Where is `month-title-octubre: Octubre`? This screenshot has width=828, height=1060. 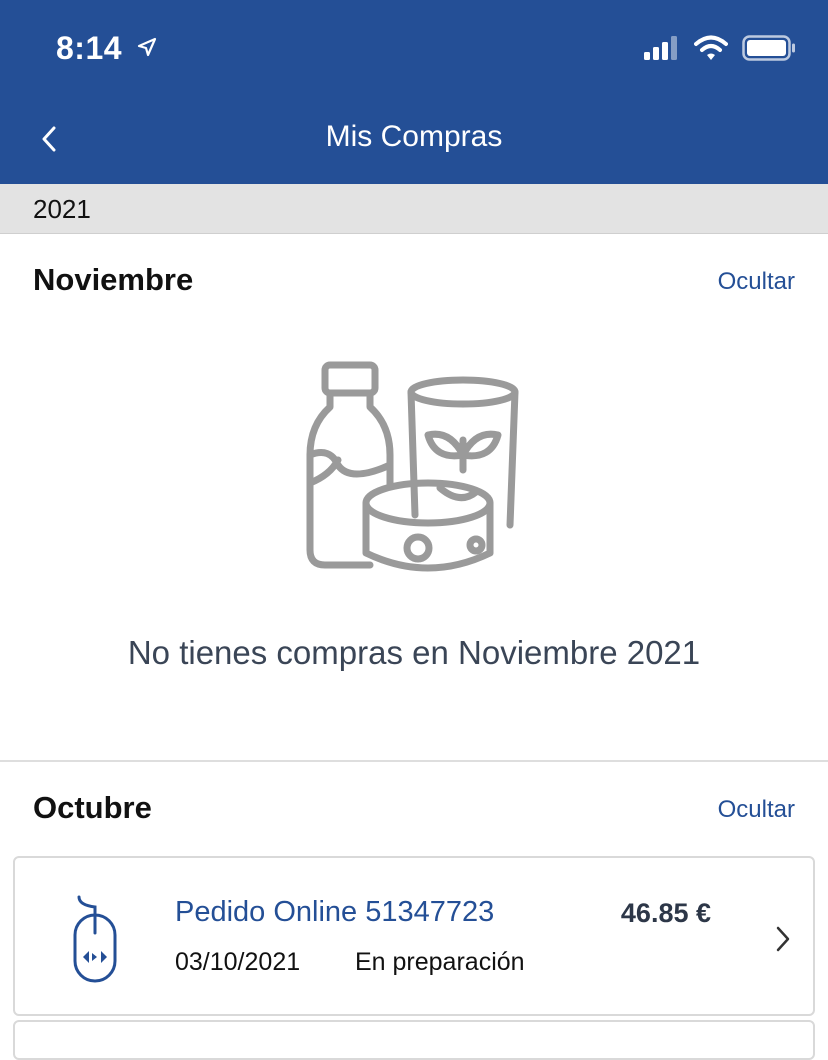
month-title-octubre: Octubre is located at coordinates (92, 807).